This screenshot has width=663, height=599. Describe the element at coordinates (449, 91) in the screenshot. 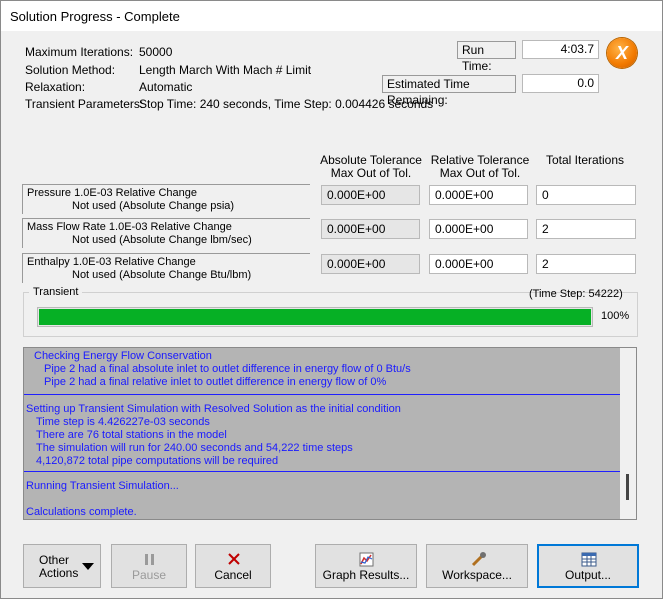

I see `est-time-label: Estimated Time Remaining:` at that location.